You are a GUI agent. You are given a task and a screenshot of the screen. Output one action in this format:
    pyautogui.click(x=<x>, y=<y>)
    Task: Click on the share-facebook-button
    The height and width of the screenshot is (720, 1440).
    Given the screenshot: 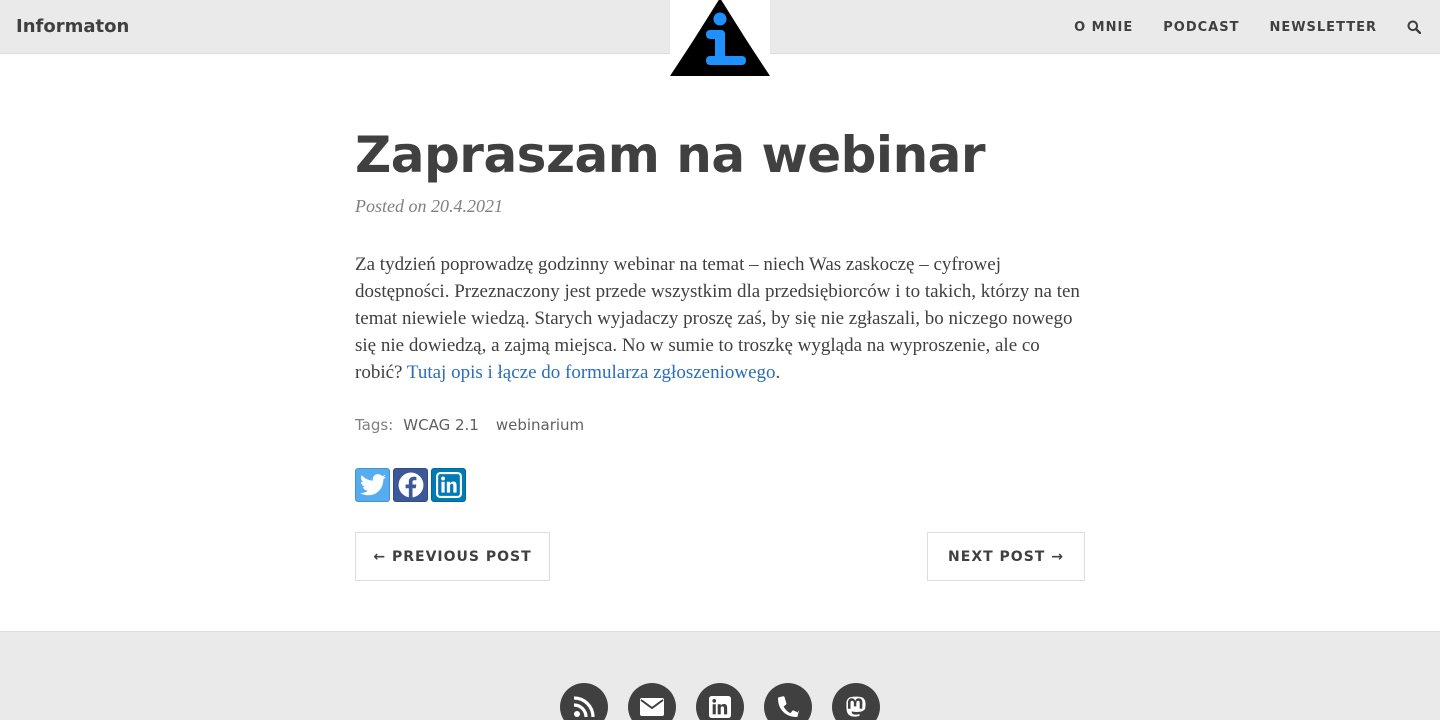 What is the action you would take?
    pyautogui.click(x=410, y=485)
    